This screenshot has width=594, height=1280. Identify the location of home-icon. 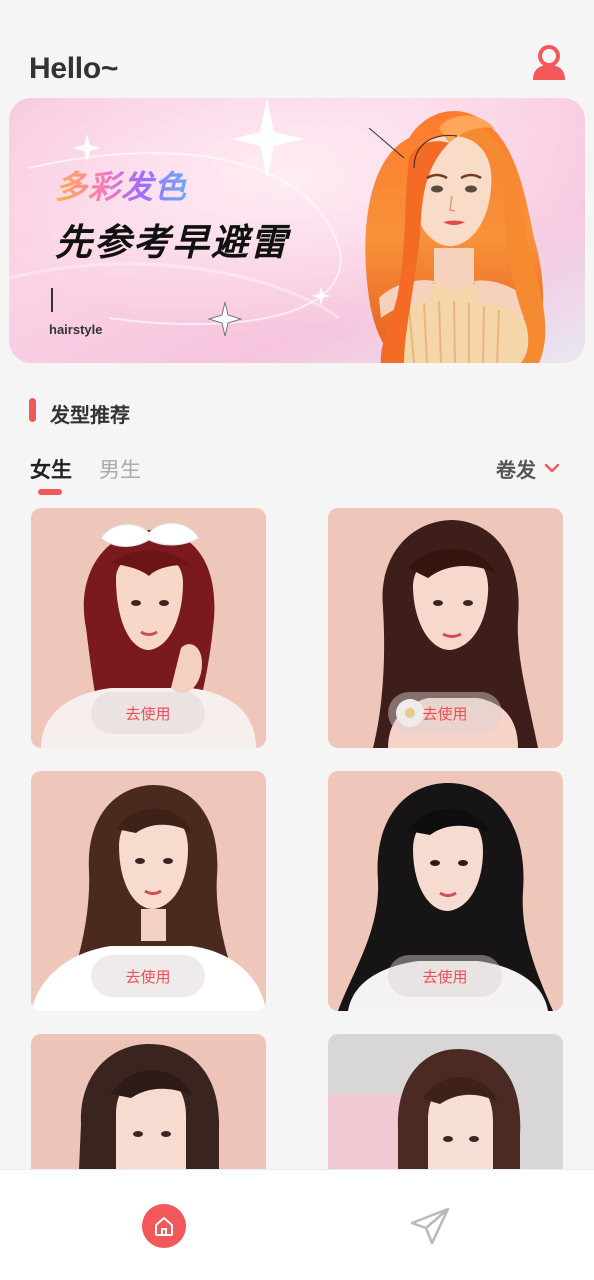
(164, 1226).